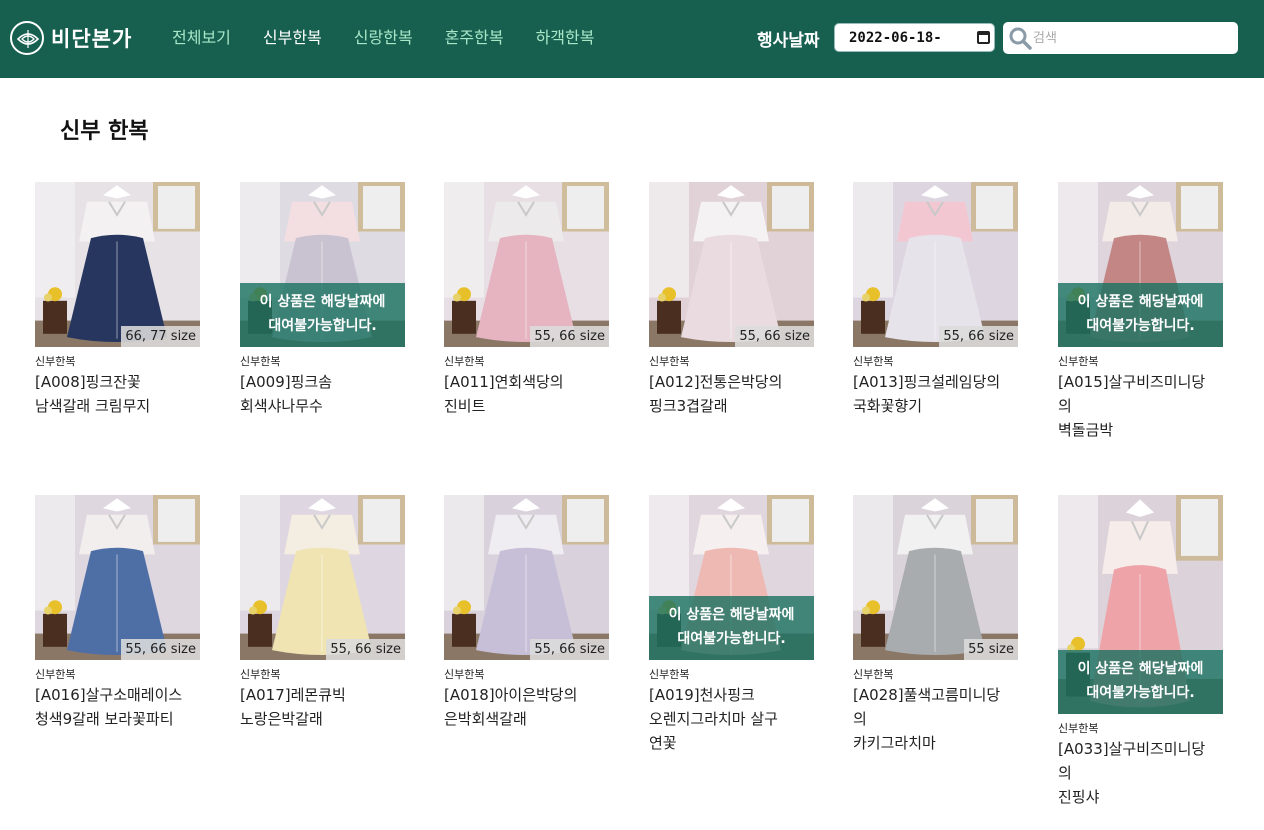  I want to click on product-card: 66, 77 size 신부한복 [A008]핑크잔꽃 남색갈래 크림무지, so click(117, 300).